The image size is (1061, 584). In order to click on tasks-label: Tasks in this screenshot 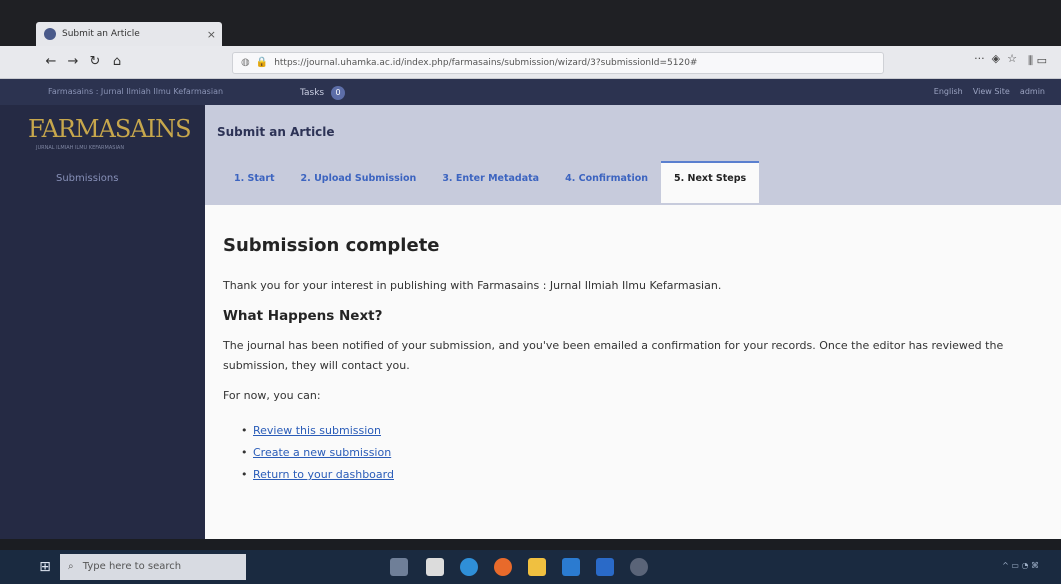, I will do `click(312, 93)`.